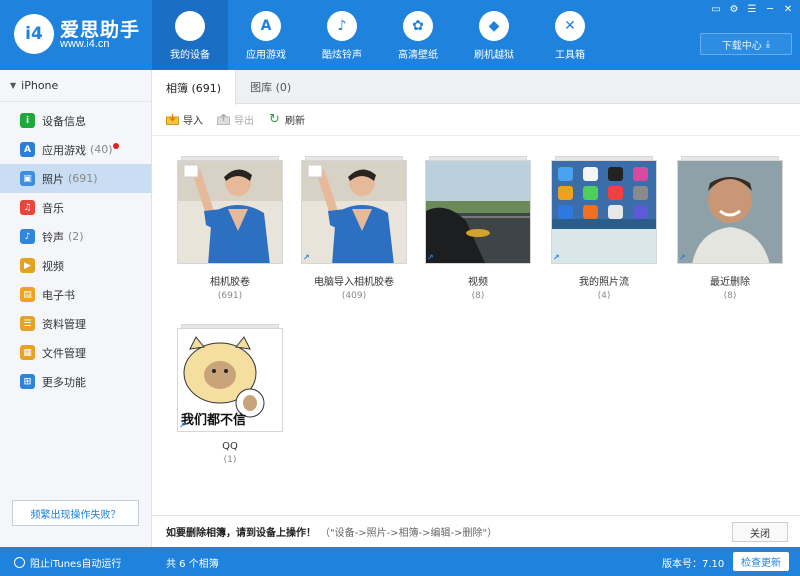 The width and height of the screenshot is (800, 576). What do you see at coordinates (27, 323) in the screenshot?
I see `data-icon: ☰` at bounding box center [27, 323].